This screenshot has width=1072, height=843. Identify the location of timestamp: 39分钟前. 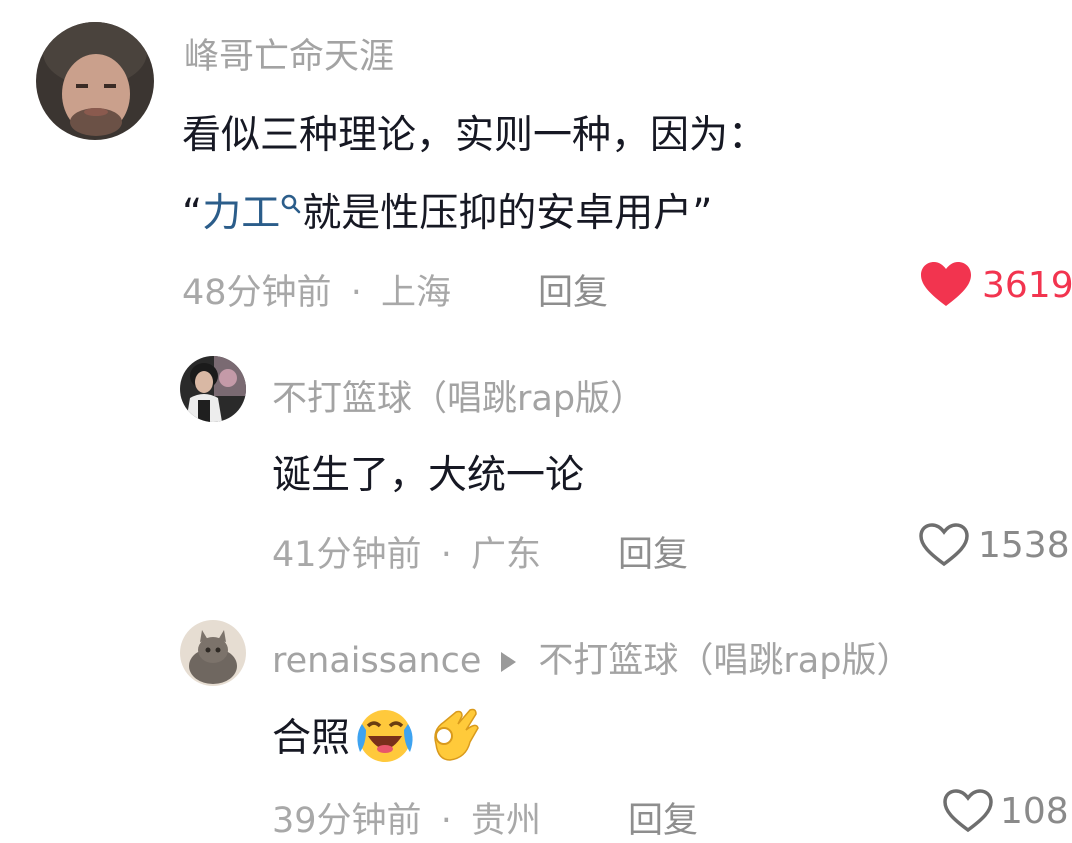
(347, 821).